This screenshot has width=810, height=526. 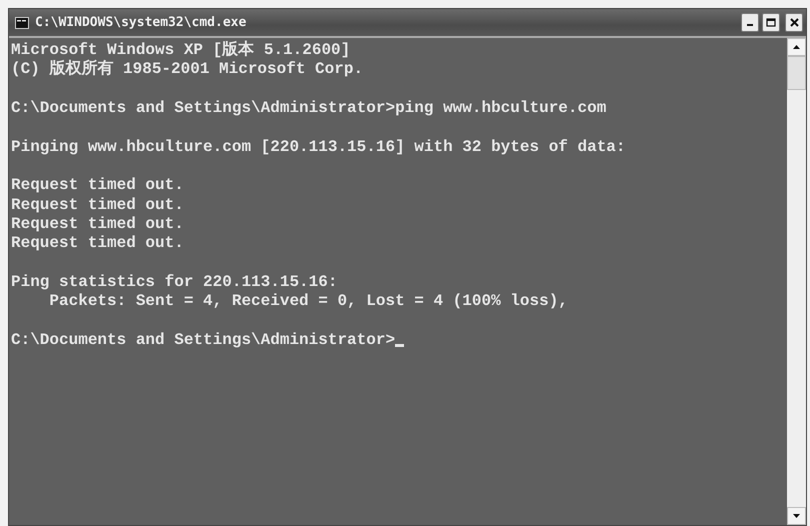 I want to click on maximize-button, so click(x=771, y=22).